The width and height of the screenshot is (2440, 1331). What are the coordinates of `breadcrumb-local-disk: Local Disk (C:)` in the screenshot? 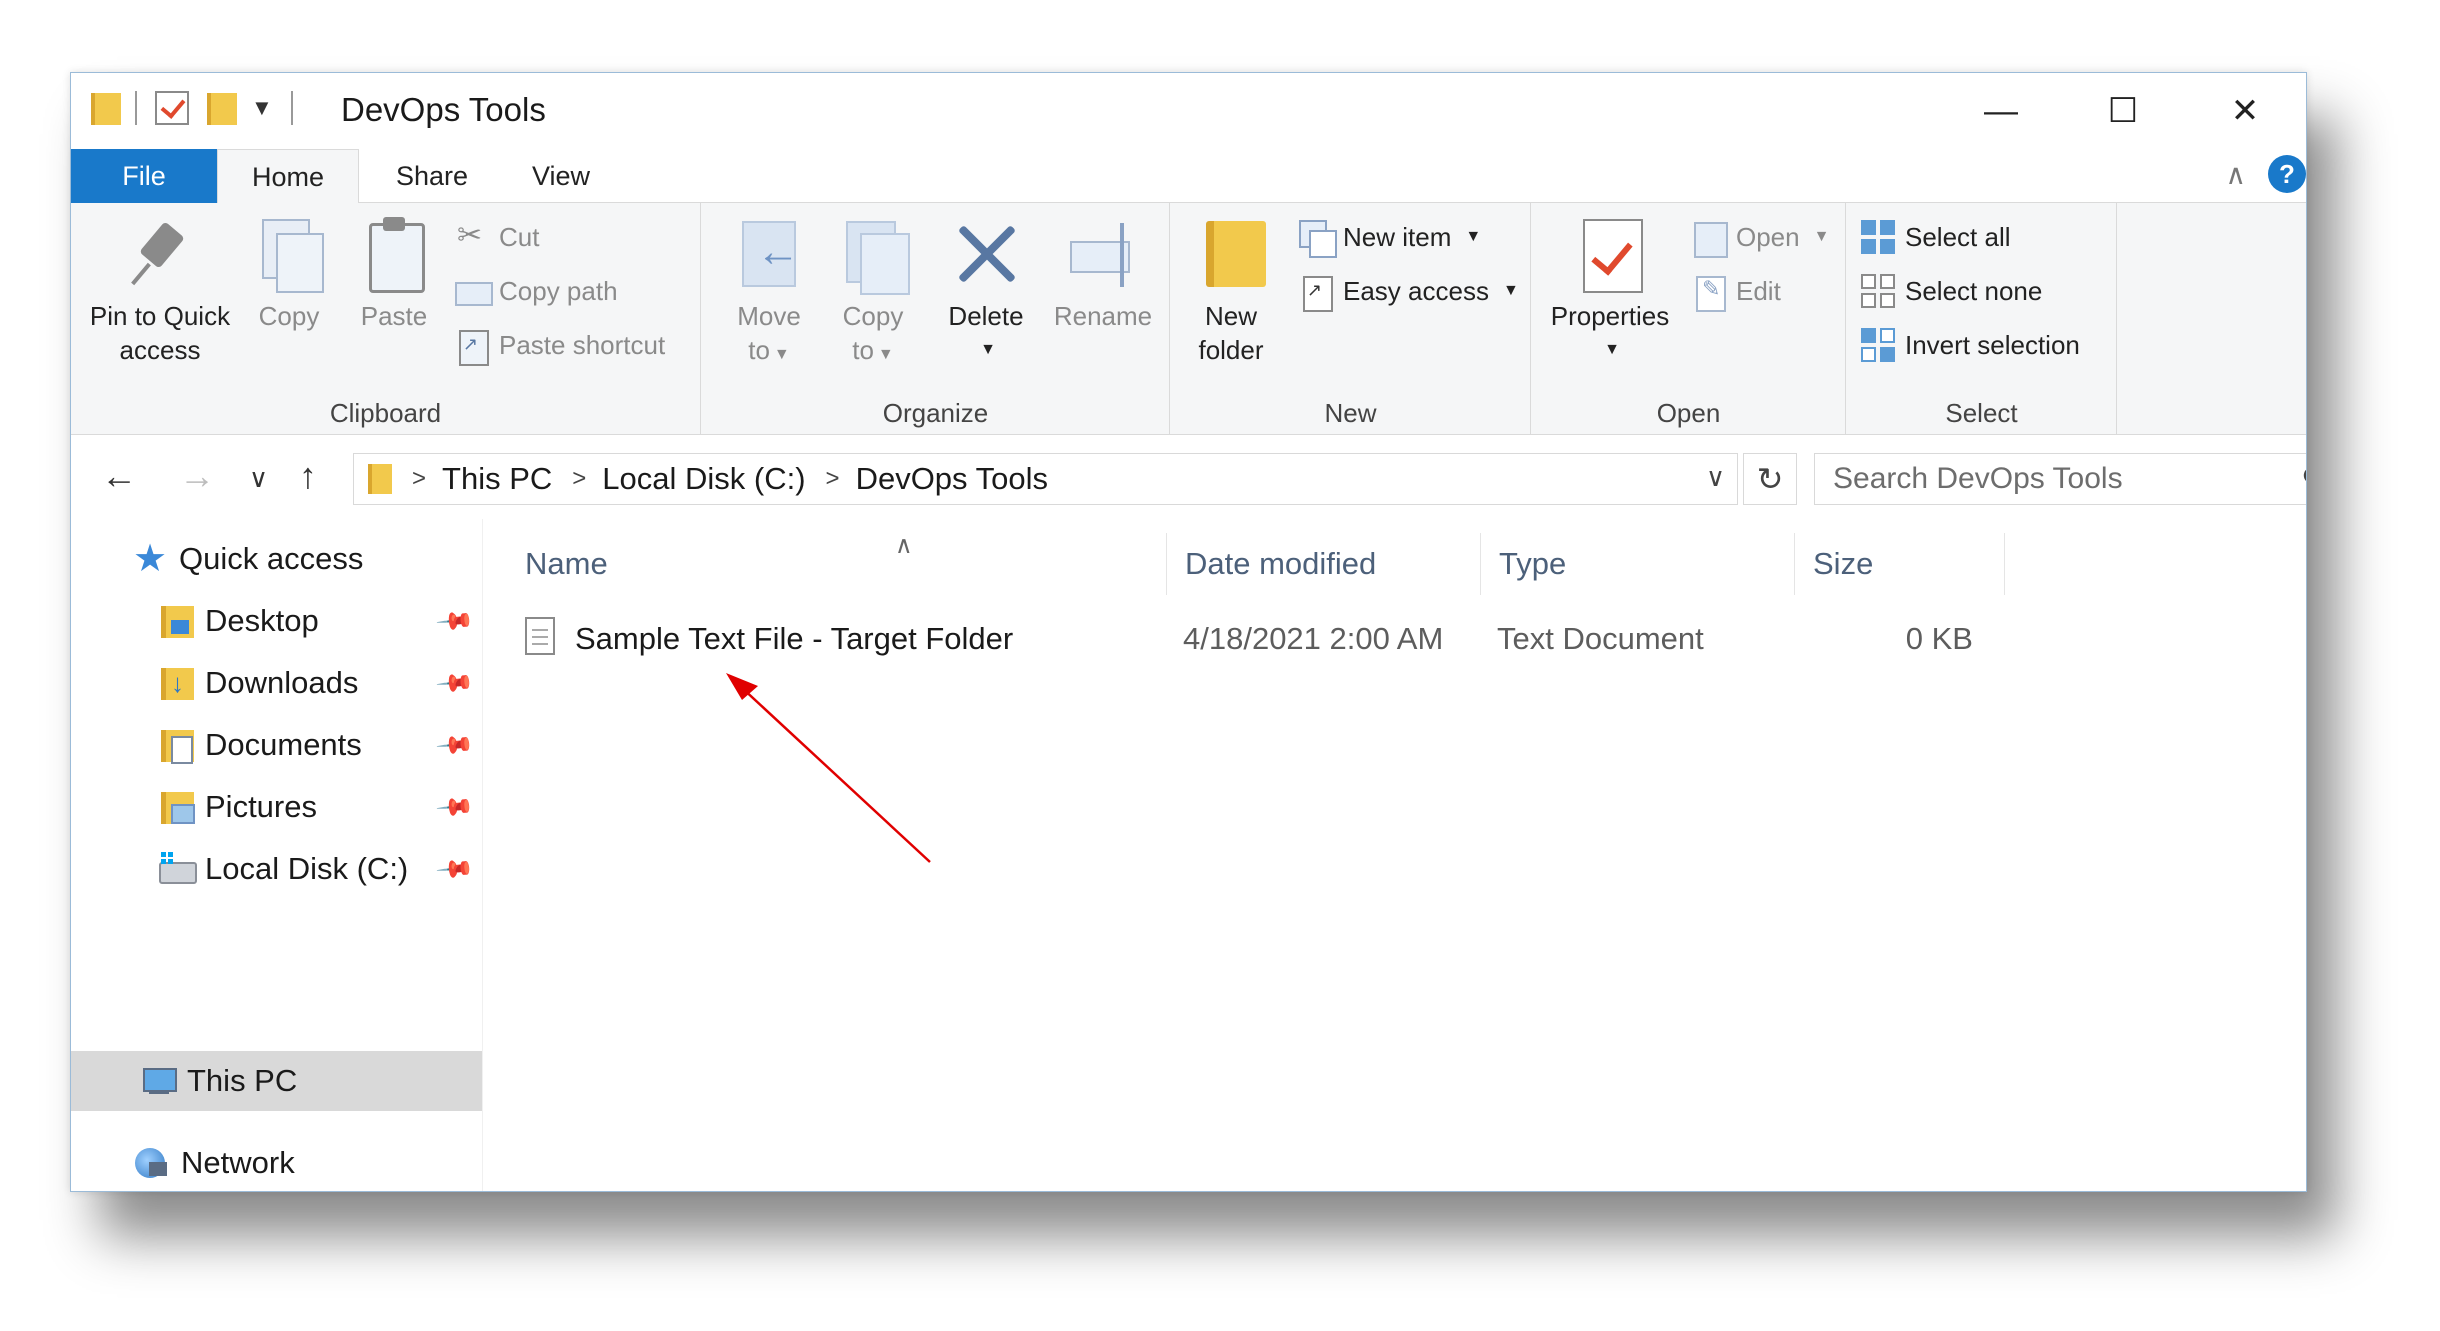 It's located at (703, 479).